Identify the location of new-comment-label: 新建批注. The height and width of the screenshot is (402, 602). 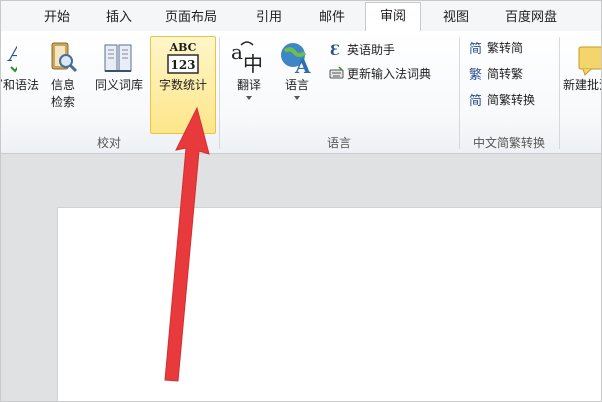
(582, 85).